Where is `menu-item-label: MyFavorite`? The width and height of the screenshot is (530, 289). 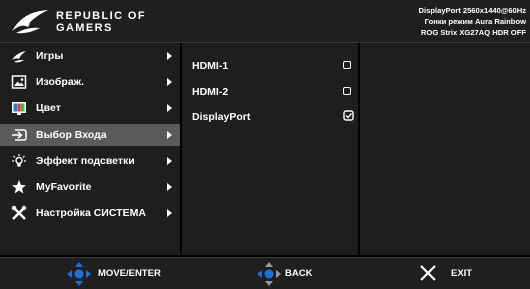 menu-item-label: MyFavorite is located at coordinates (64, 187).